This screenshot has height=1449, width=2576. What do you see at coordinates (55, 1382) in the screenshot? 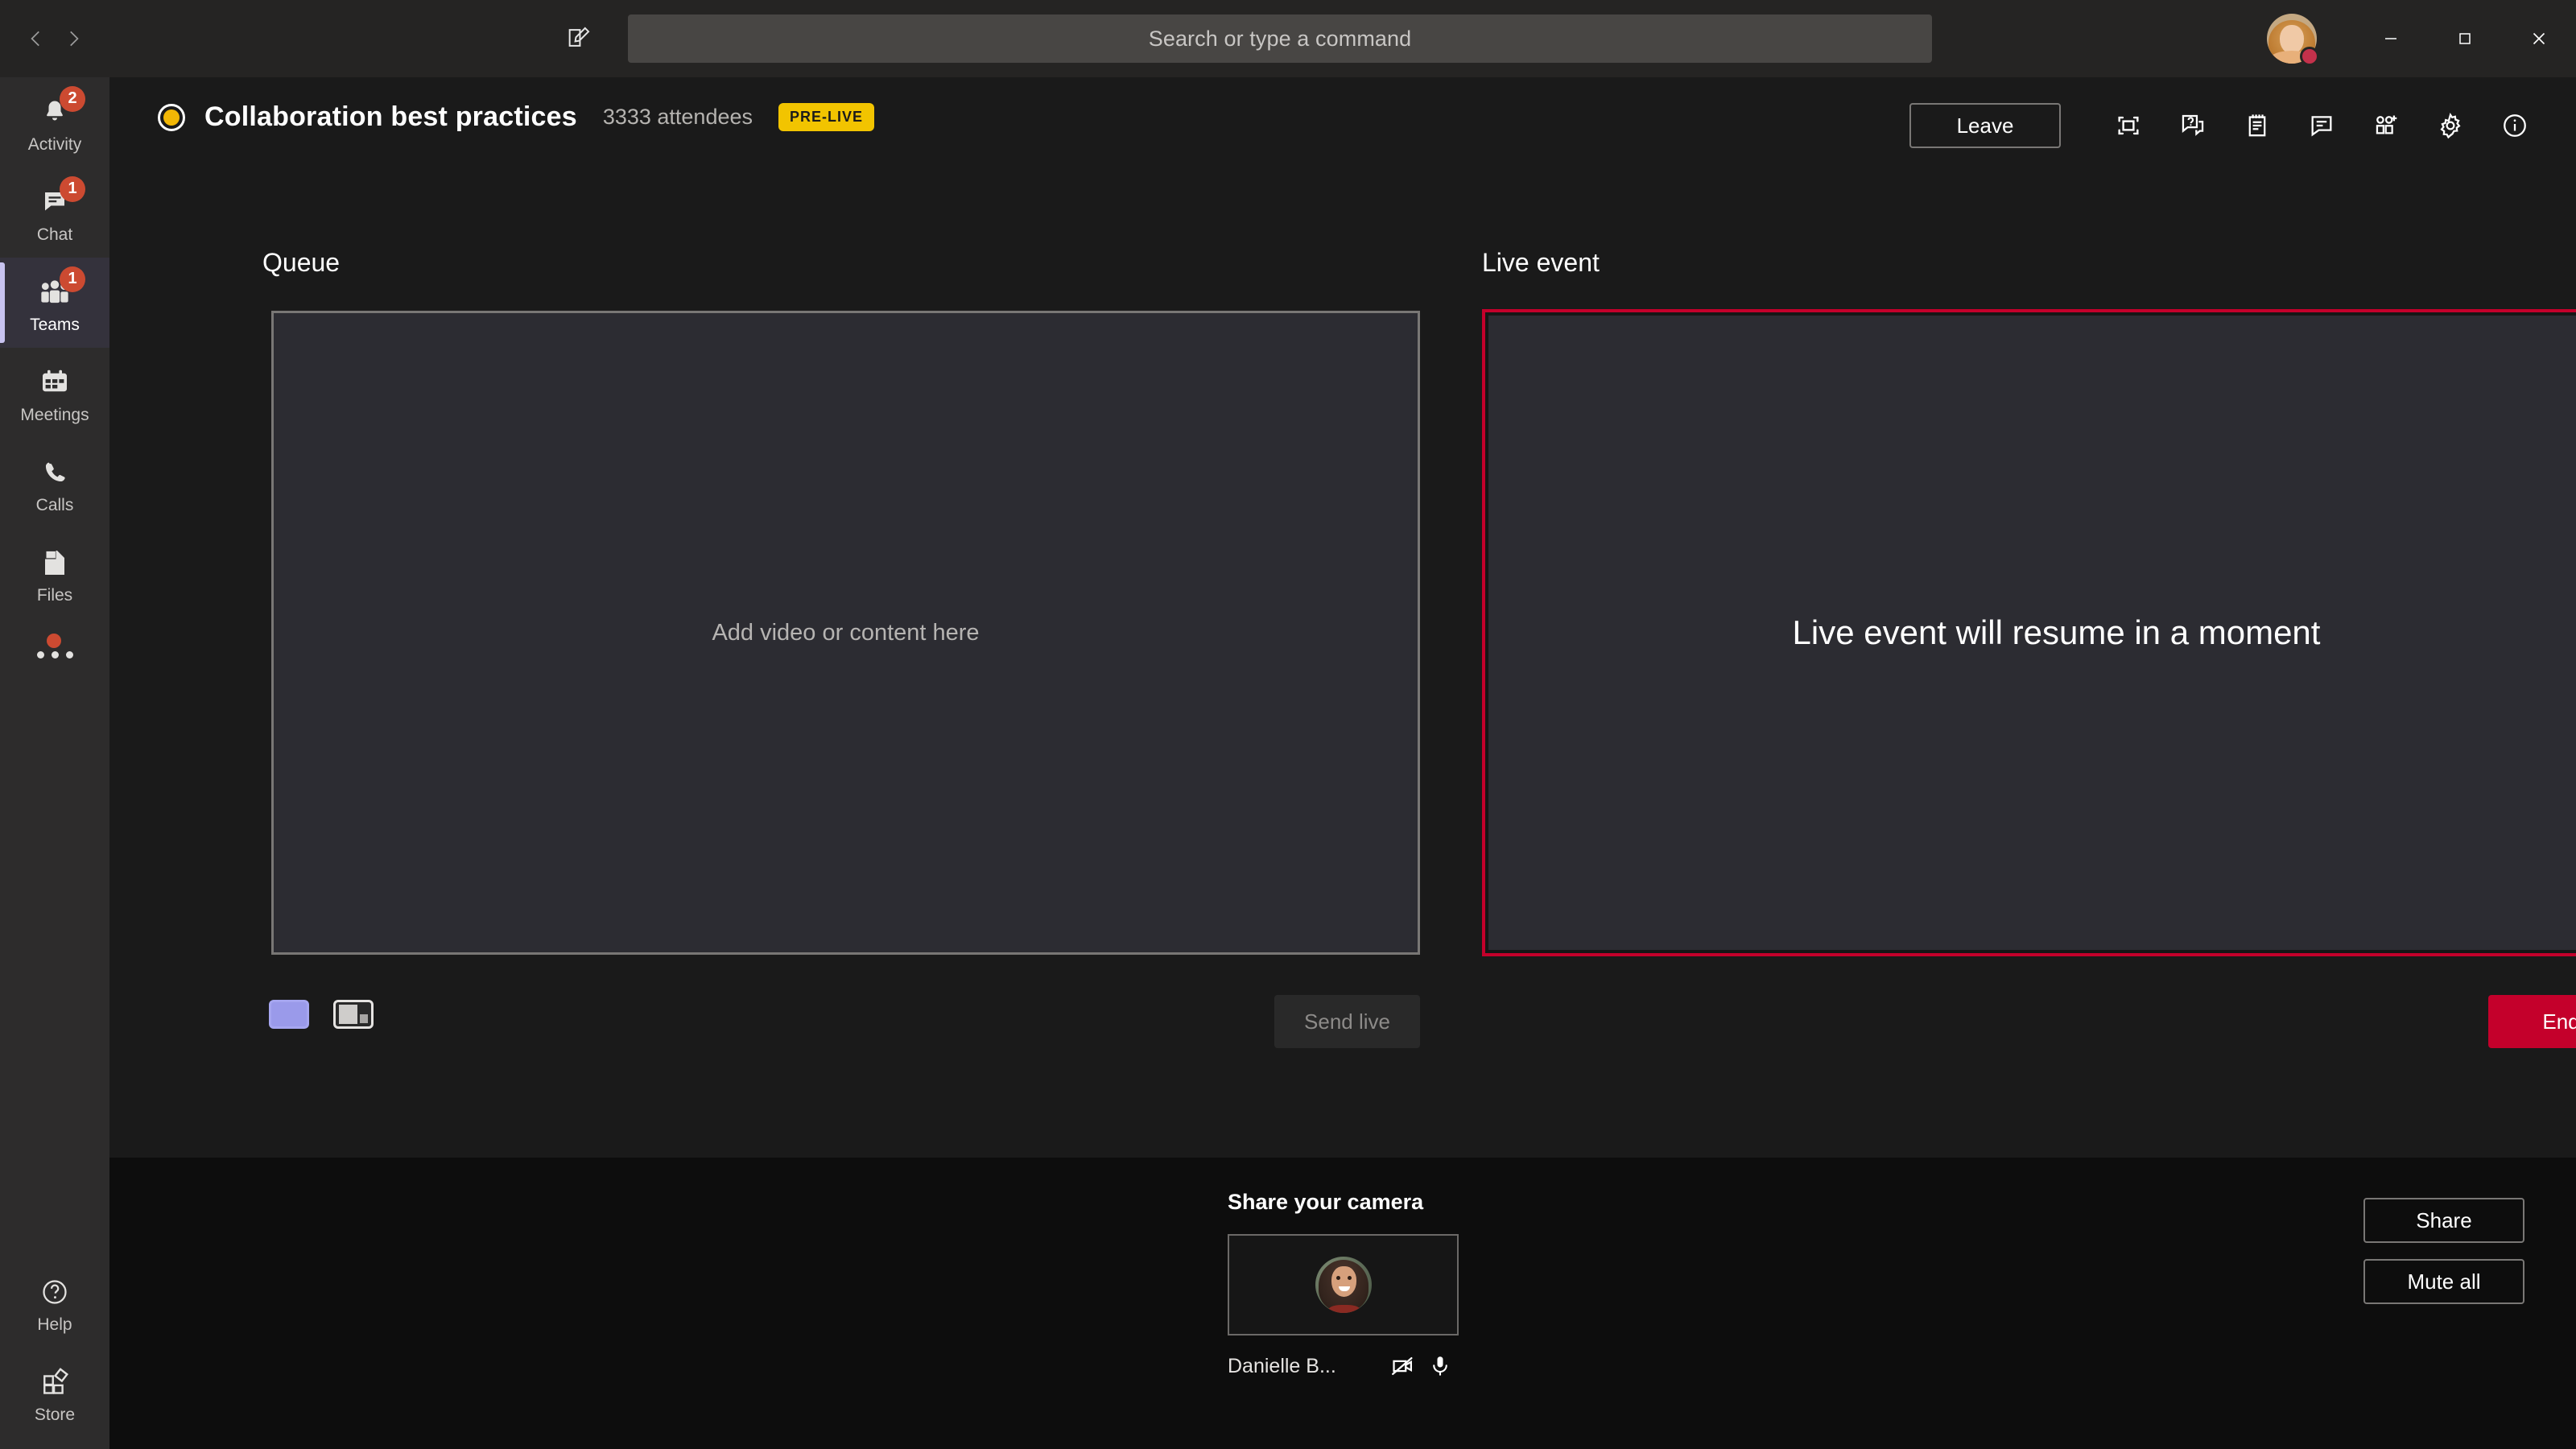
I see `store-grid-icon` at bounding box center [55, 1382].